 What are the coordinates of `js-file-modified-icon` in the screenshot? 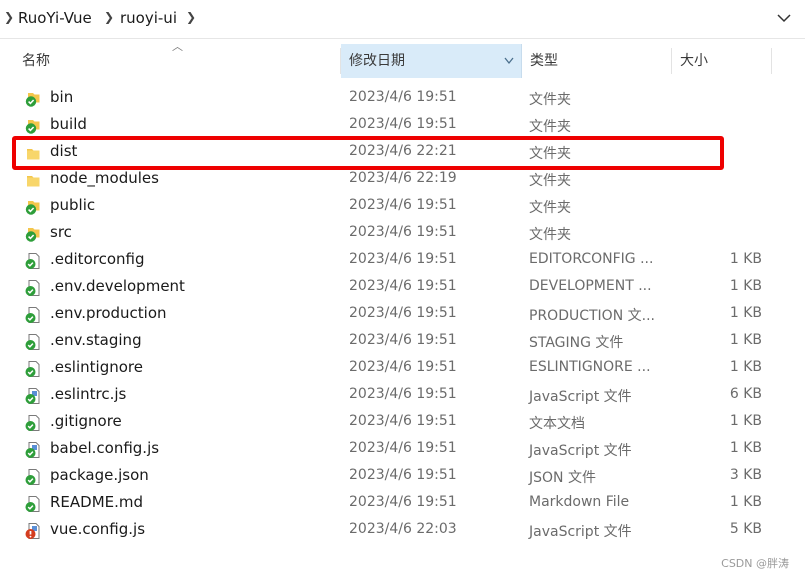 It's located at (33, 531).